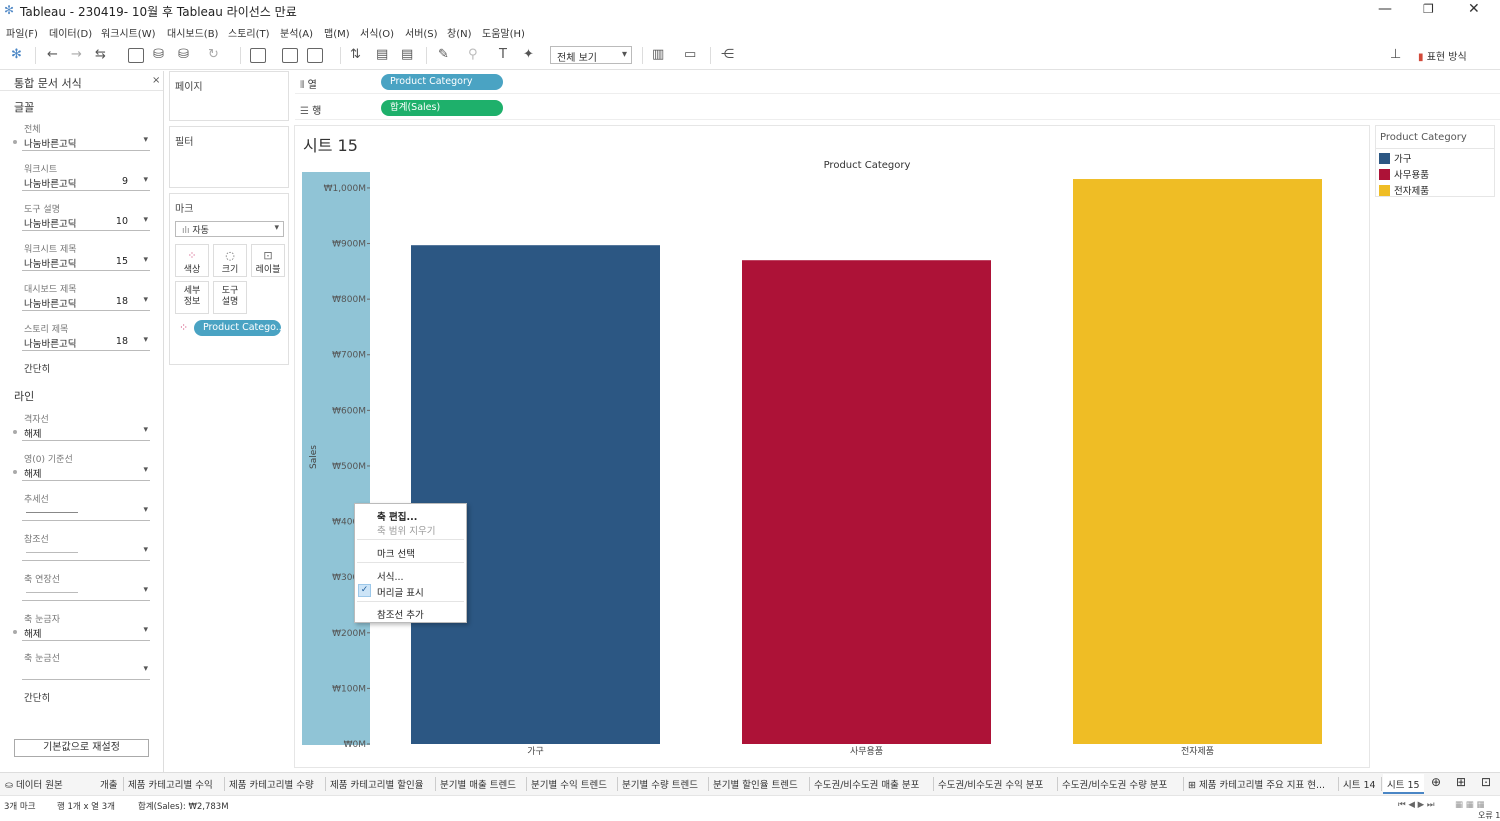  I want to click on share-icon: ⋲, so click(727, 54).